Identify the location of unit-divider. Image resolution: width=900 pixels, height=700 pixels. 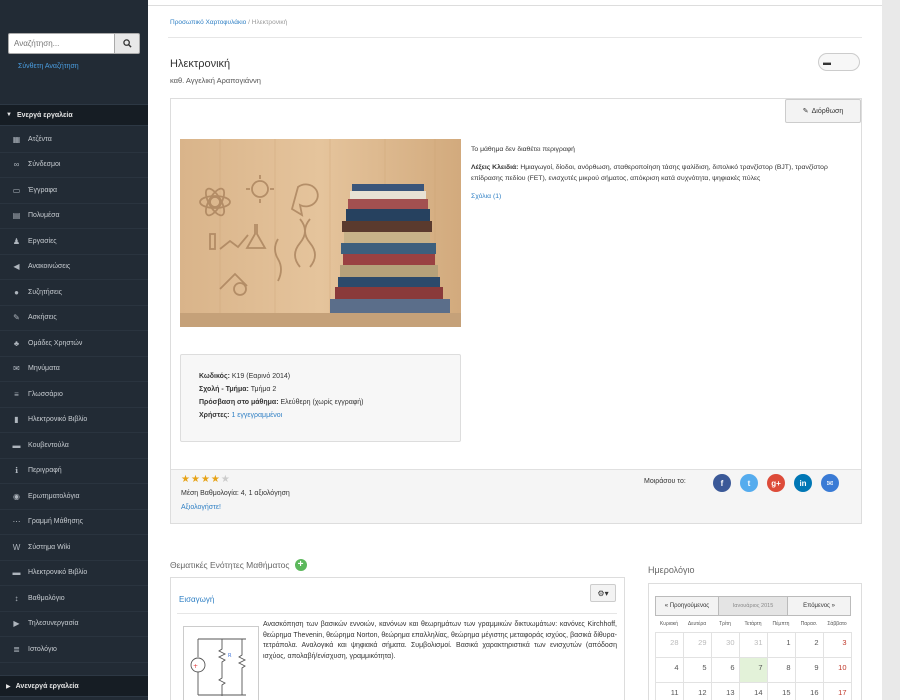
(397, 613).